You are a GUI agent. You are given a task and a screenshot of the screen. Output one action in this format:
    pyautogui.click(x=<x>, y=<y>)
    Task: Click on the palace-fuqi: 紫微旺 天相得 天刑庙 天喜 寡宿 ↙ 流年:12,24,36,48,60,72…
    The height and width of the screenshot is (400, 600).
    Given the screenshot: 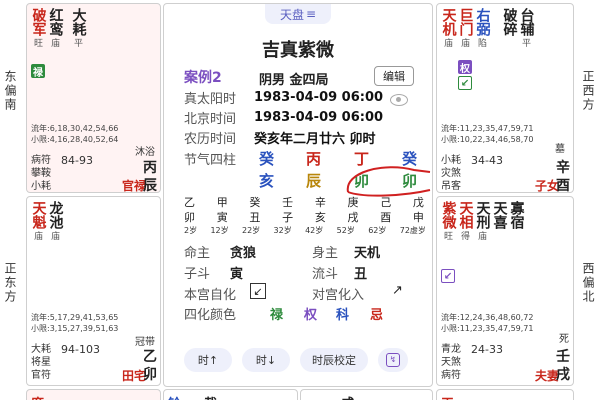 What is the action you would take?
    pyautogui.click(x=505, y=291)
    